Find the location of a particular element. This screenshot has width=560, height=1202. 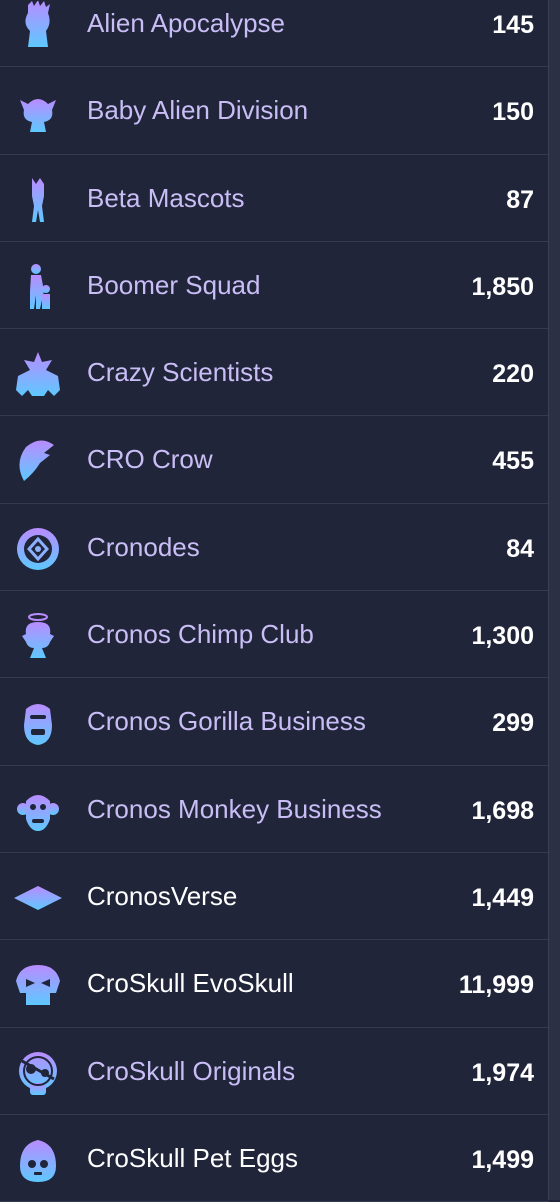

collection-name: Alien Apocalypse is located at coordinates (186, 23).